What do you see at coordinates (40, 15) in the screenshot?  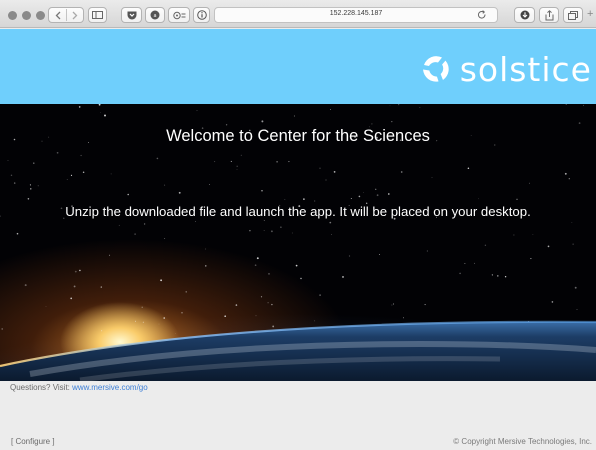 I see `zoom-window-button` at bounding box center [40, 15].